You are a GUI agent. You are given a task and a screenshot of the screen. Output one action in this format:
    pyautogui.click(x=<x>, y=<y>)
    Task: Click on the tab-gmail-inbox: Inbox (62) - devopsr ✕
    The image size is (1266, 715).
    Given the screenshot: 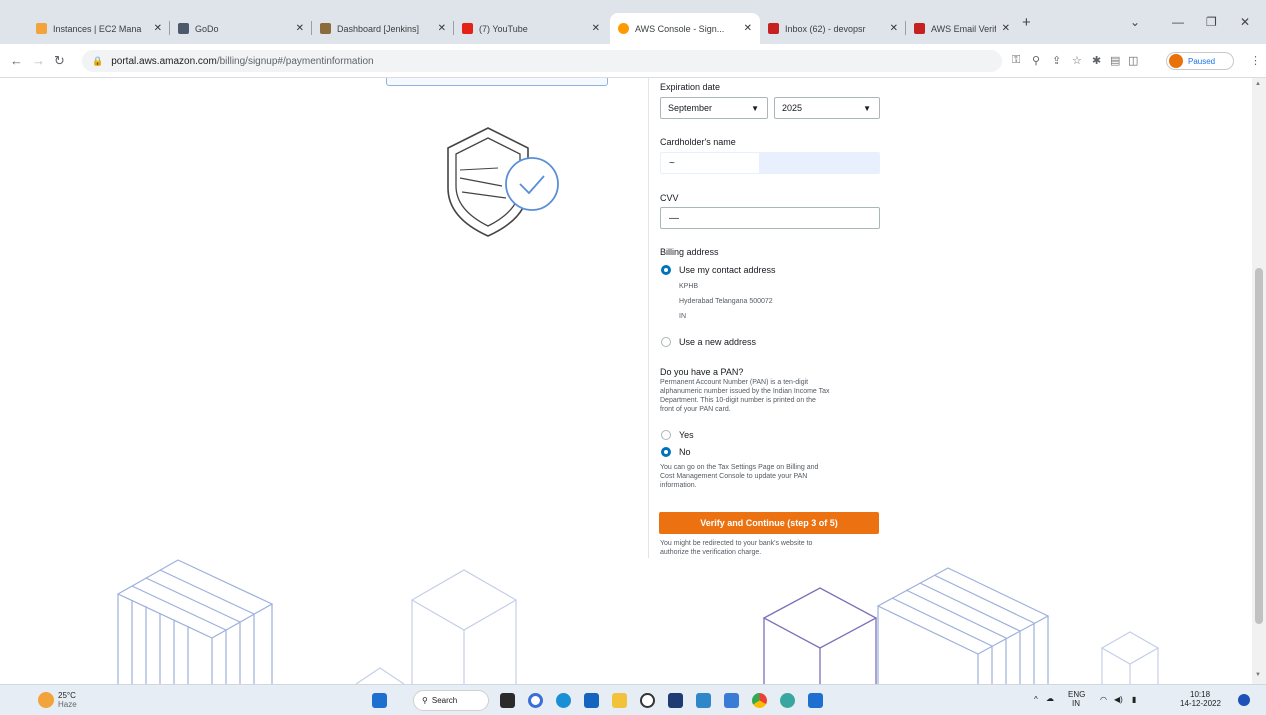 What is the action you would take?
    pyautogui.click(x=833, y=28)
    